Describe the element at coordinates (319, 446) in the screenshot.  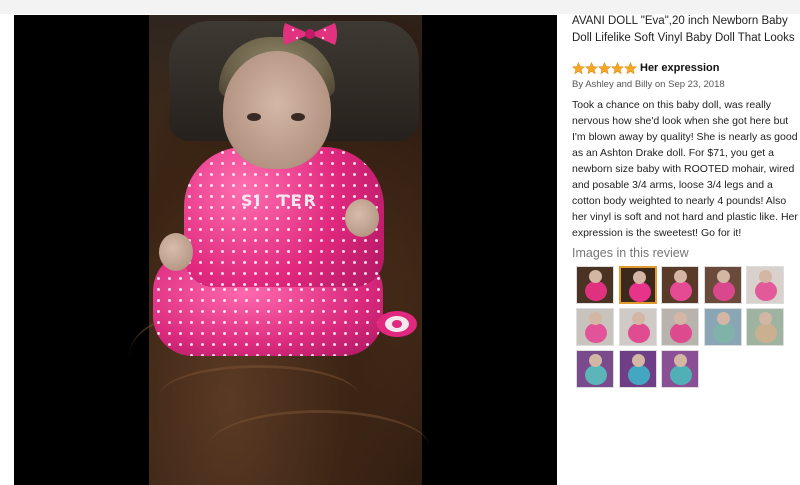
I see `blanket-fold` at that location.